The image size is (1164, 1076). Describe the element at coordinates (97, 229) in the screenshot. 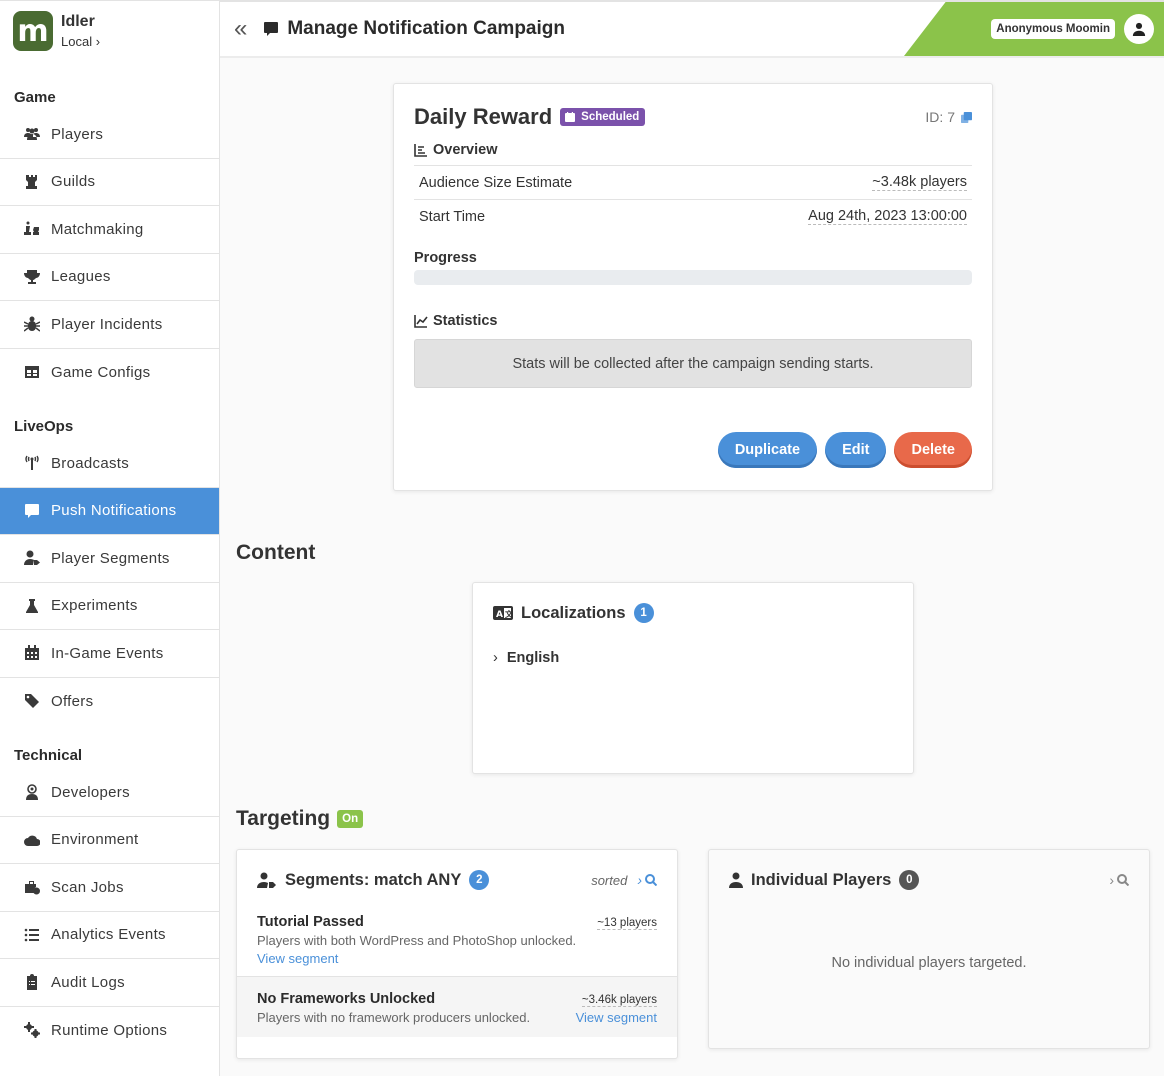

I see `sidebar-item-label: Matchmaking` at that location.